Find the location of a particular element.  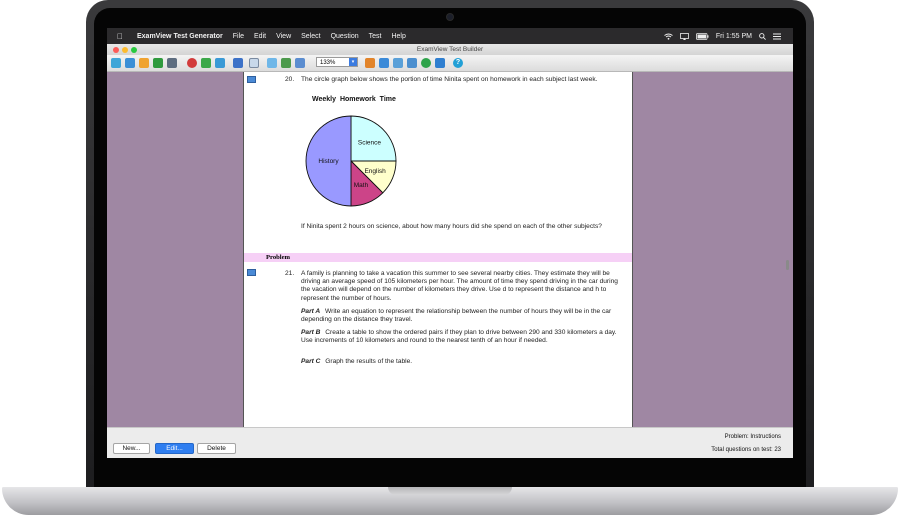

problem-status: Problem: Instructions is located at coordinates (752, 437).